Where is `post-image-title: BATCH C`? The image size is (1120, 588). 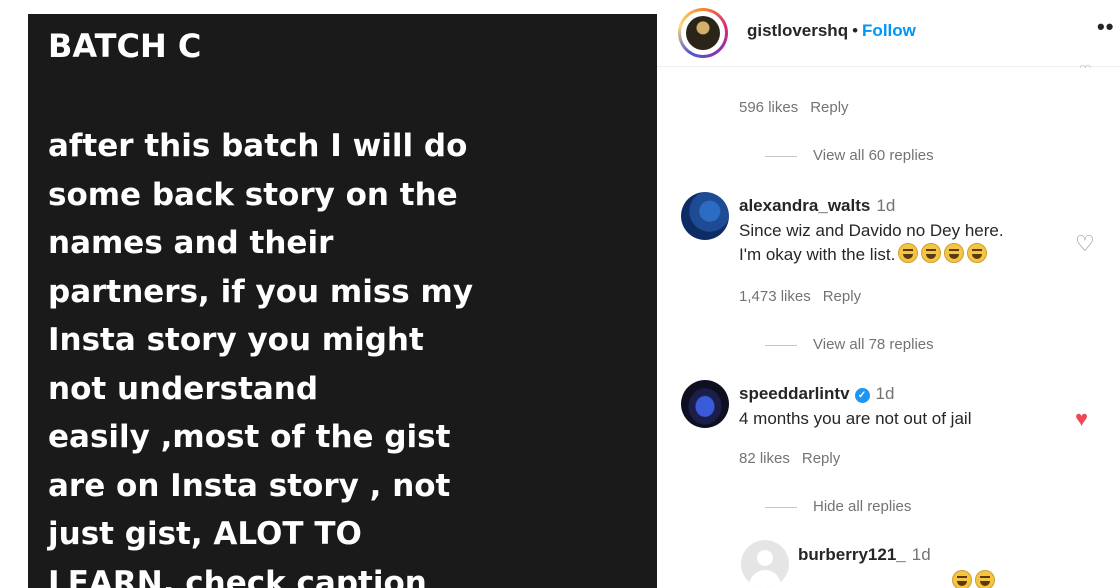
post-image-title: BATCH C is located at coordinates (125, 46).